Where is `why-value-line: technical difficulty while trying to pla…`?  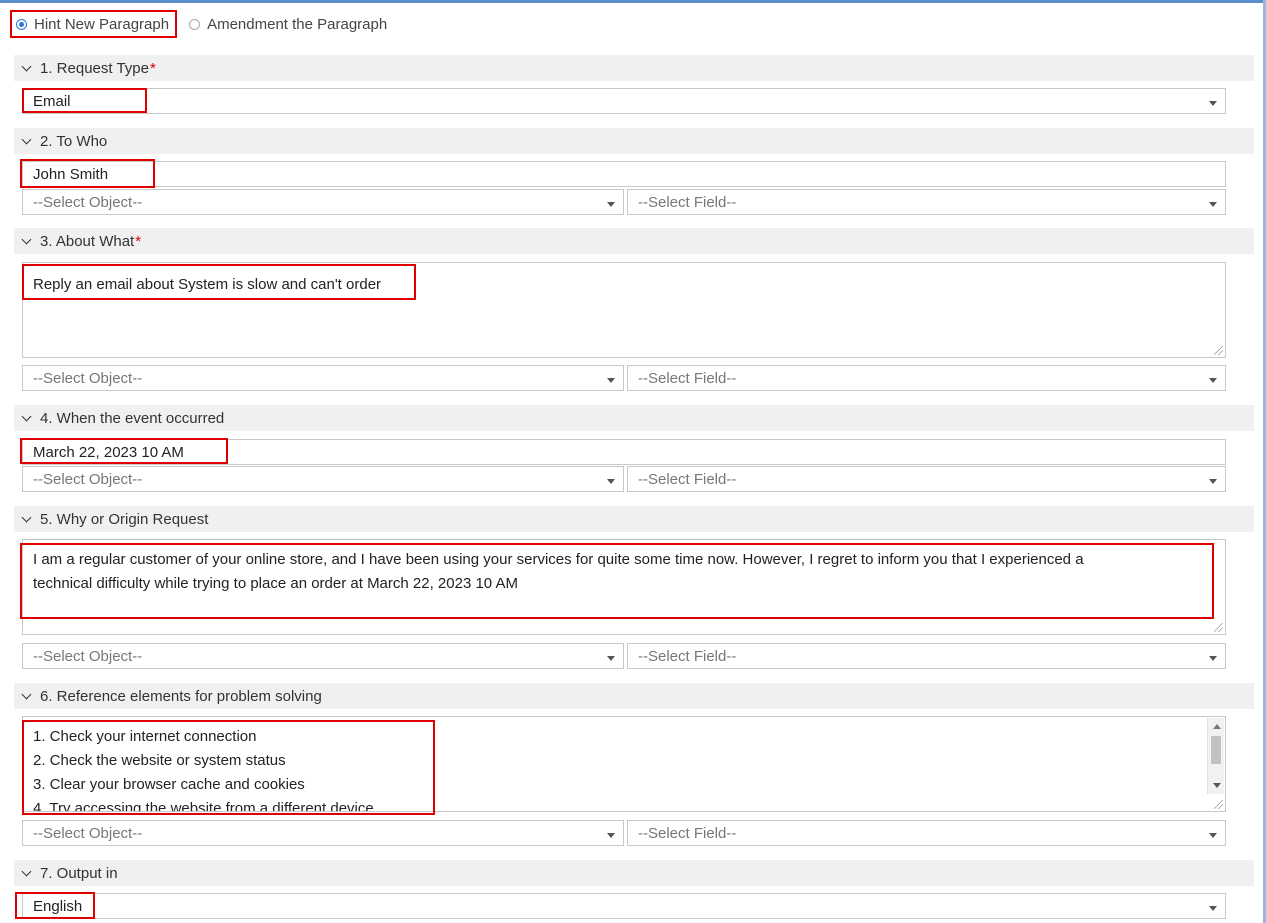
why-value-line: technical difficulty while trying to pla… is located at coordinates (275, 583).